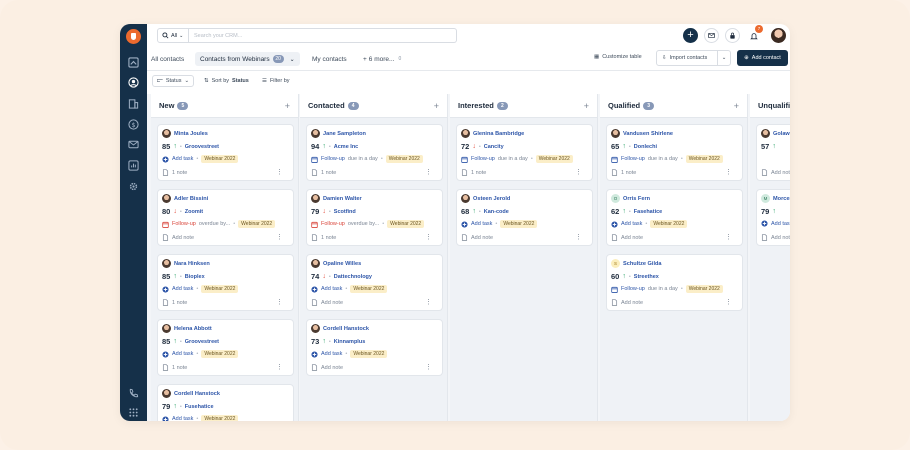  What do you see at coordinates (781, 199) in the screenshot?
I see `contact-name: Morcen` at bounding box center [781, 199].